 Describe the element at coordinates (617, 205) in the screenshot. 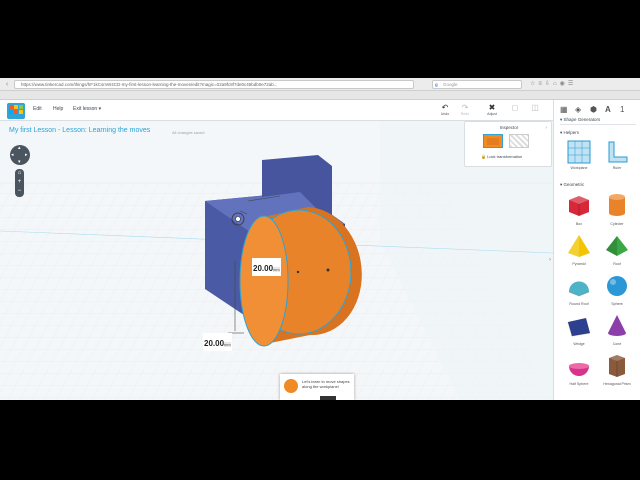

I see `cylinder-icon` at that location.